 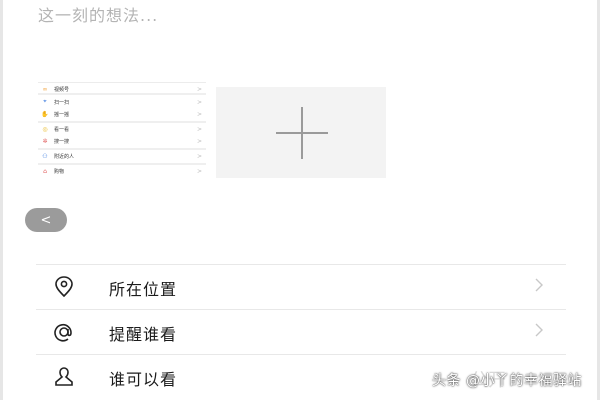 I want to click on scan-icon: ⌖, so click(x=45, y=101).